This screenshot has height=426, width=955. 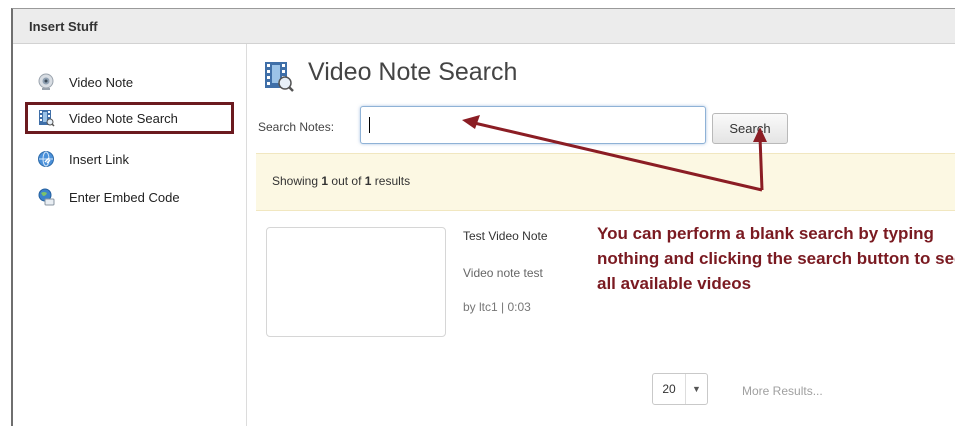 What do you see at coordinates (63, 26) in the screenshot?
I see `dialog-title: Insert Stuff` at bounding box center [63, 26].